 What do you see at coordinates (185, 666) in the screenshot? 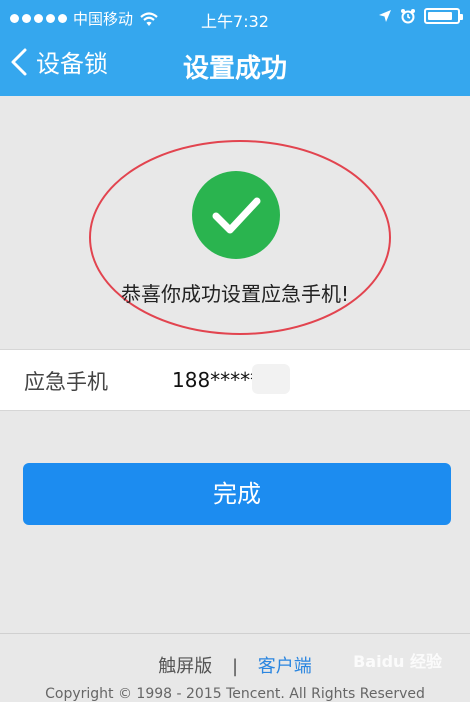
I see `touch-version-label: 触屏版` at bounding box center [185, 666].